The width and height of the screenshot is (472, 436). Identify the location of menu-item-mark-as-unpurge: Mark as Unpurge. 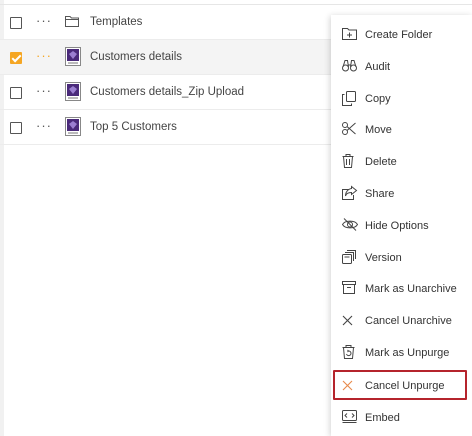
(401, 353).